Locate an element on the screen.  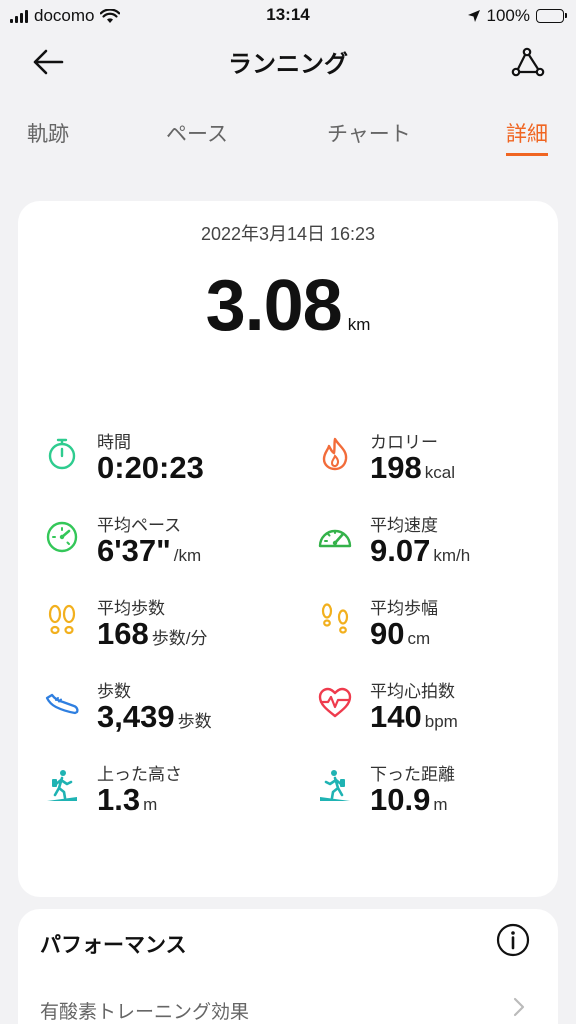
status-right: 100% is located at coordinates (517, 16).